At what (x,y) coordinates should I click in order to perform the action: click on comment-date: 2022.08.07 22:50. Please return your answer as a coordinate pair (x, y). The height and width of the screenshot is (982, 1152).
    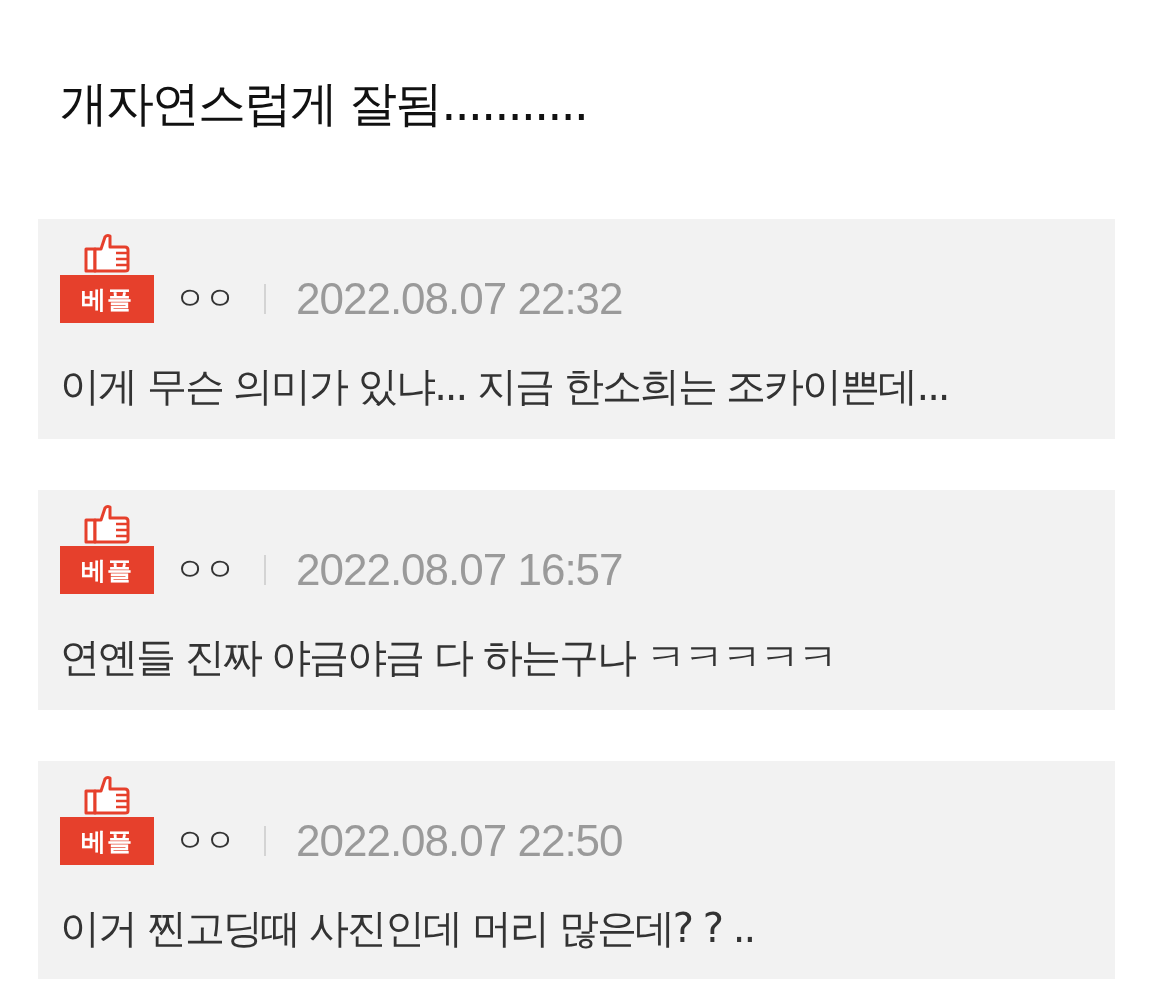
    Looking at the image, I should click on (459, 841).